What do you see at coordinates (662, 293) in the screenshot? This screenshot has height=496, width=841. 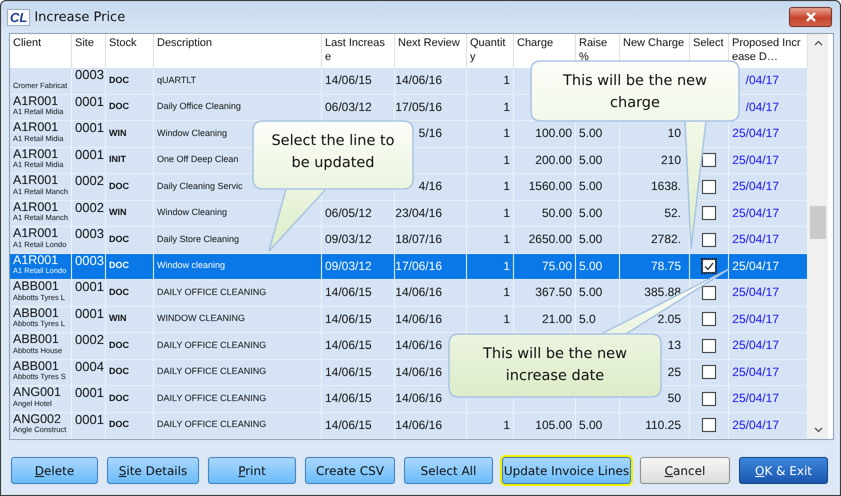 I see `table-cell: 385.88` at bounding box center [662, 293].